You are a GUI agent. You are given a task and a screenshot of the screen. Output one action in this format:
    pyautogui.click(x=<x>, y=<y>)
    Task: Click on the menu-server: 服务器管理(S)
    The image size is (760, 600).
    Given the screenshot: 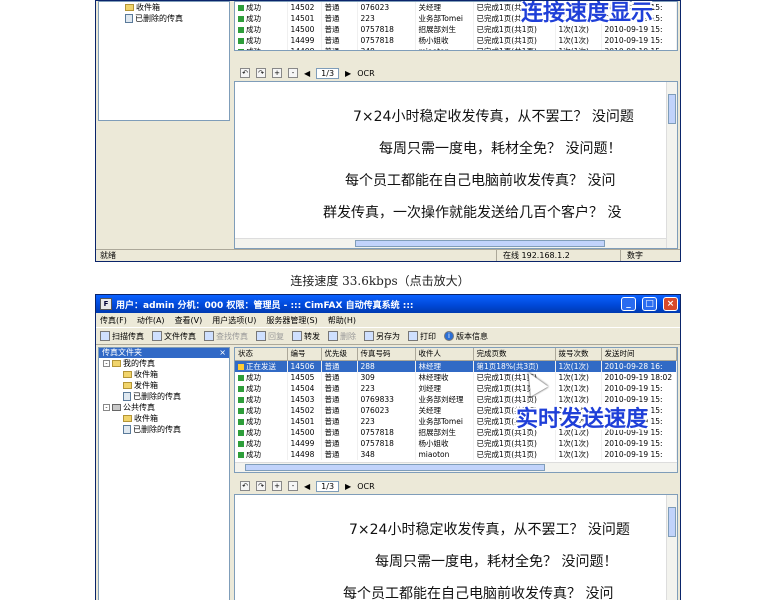 What is the action you would take?
    pyautogui.click(x=291, y=320)
    